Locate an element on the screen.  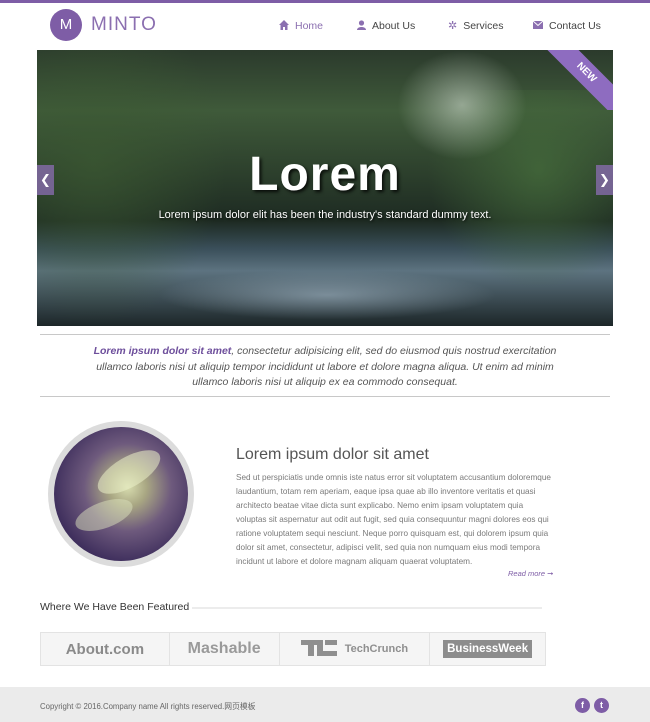
logo-aboutcom: About.com is located at coordinates (105, 649).